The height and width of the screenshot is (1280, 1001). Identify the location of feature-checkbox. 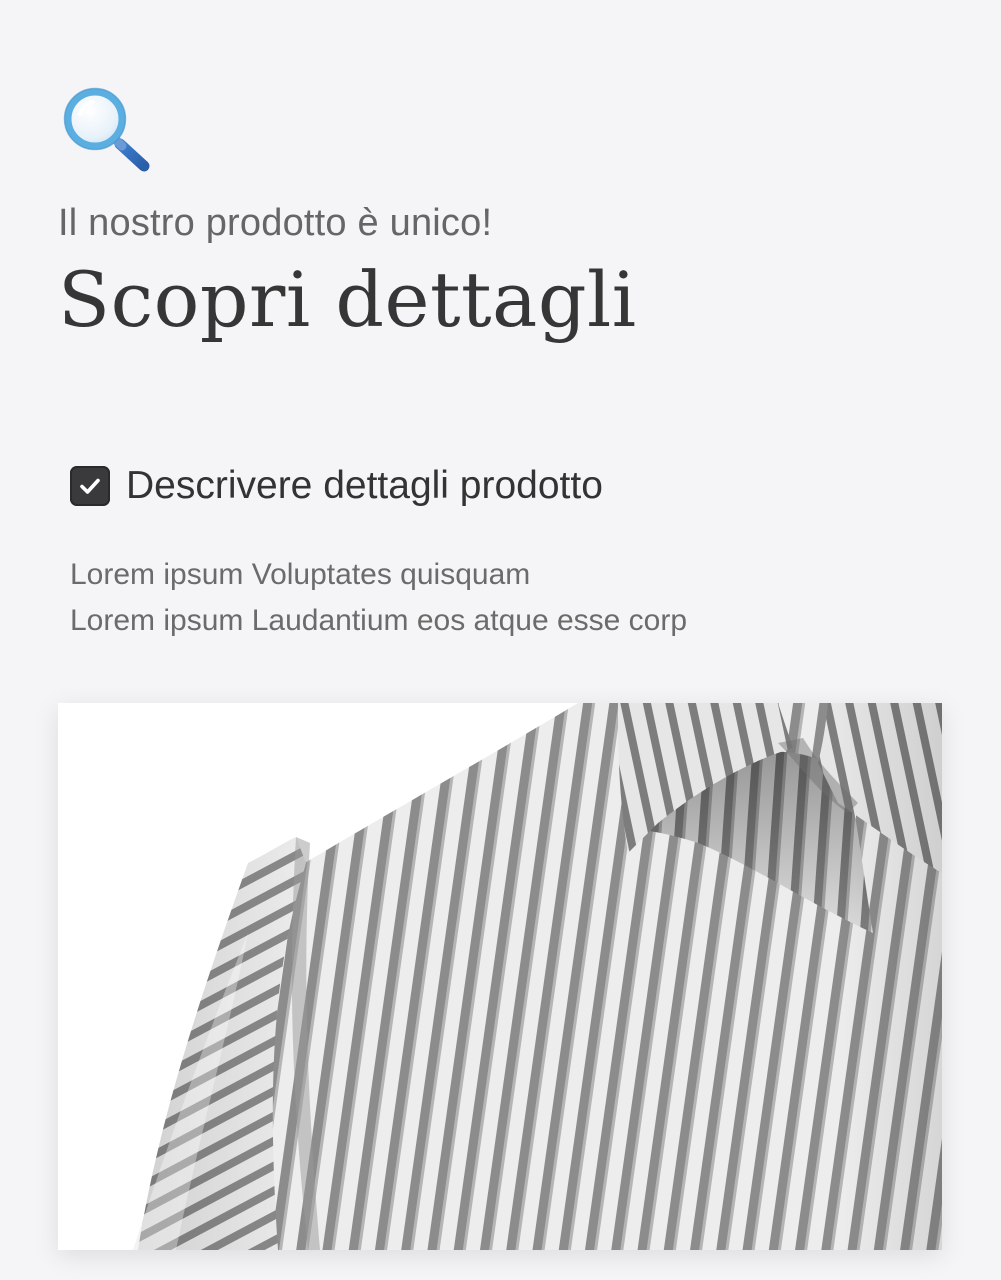
(90, 486).